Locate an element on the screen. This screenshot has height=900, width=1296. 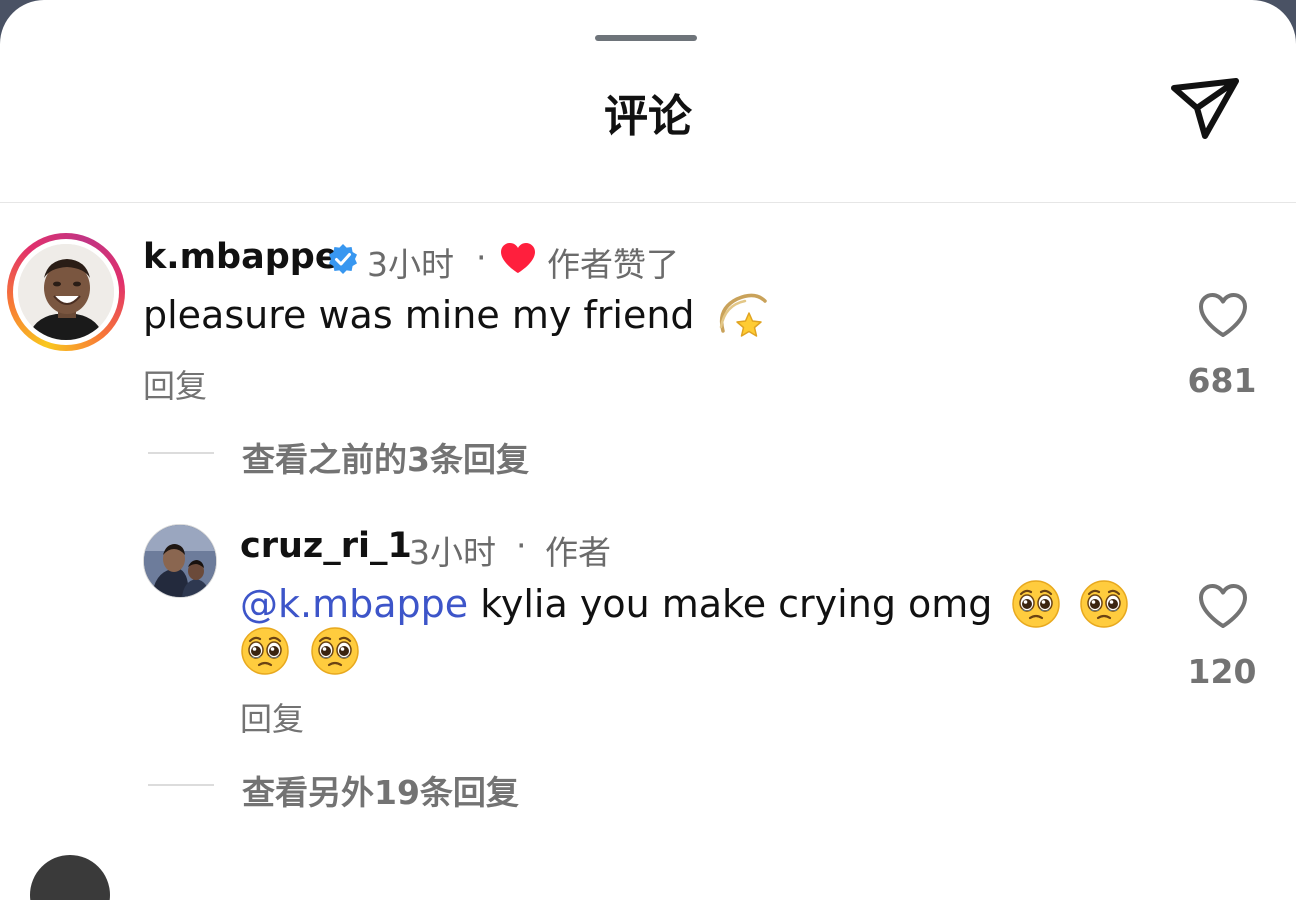
red-heart-icon is located at coordinates (518, 258).